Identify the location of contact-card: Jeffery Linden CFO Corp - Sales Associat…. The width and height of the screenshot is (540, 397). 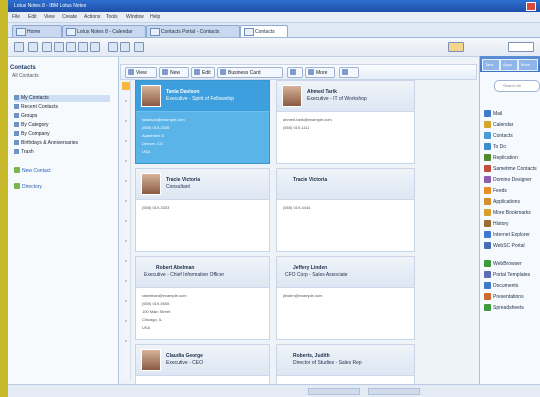
(345, 298).